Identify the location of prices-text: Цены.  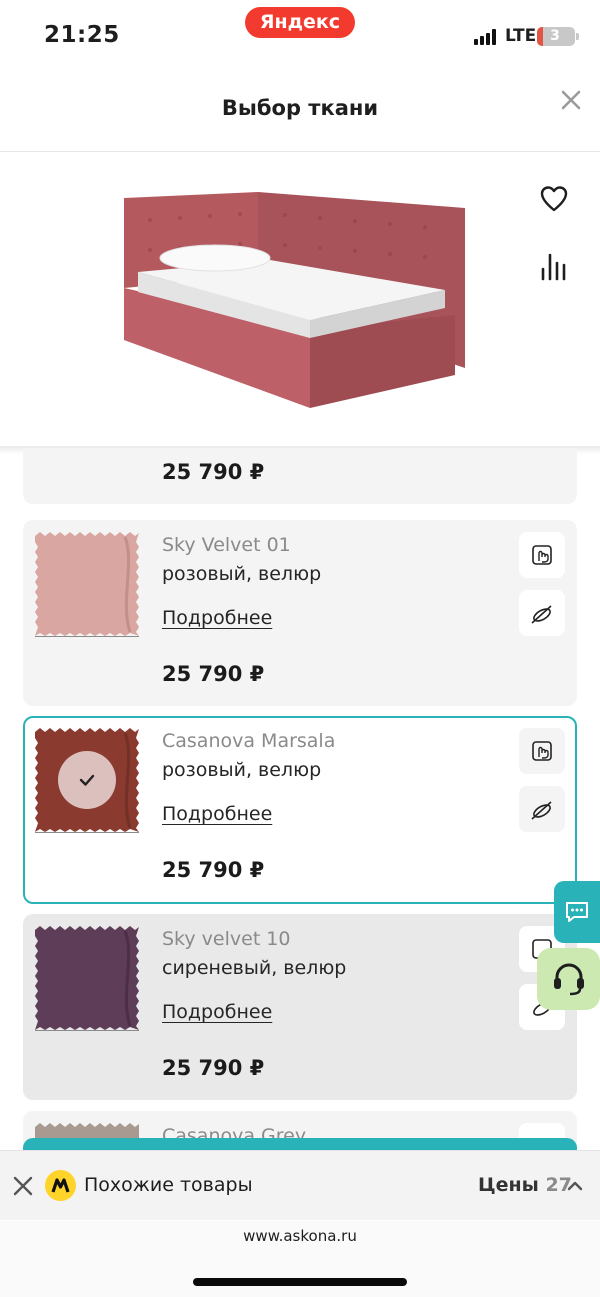
(508, 1185).